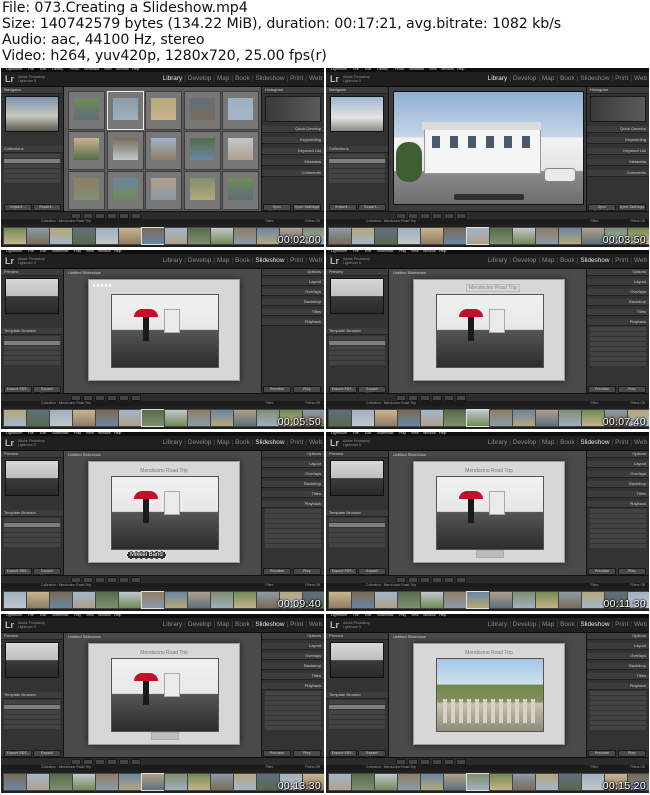 Image resolution: width=650 pixels, height=795 pixels. What do you see at coordinates (293, 484) in the screenshot?
I see `right-panel-section: Backdrop` at bounding box center [293, 484].